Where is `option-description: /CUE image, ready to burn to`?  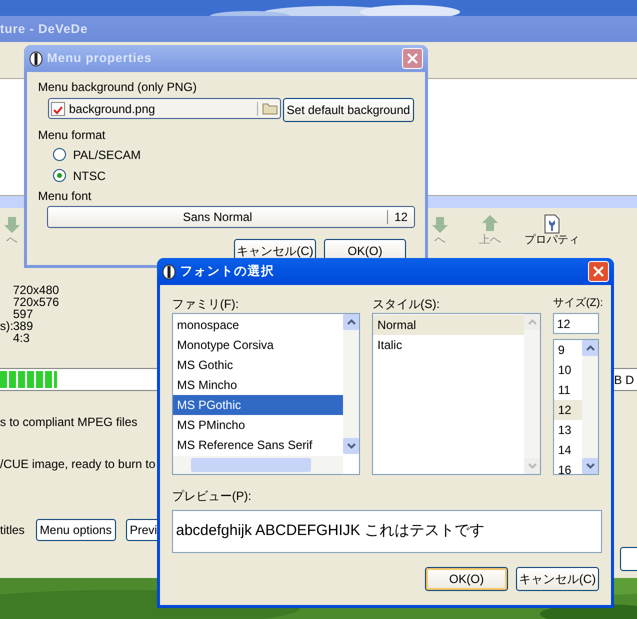 option-description: /CUE image, ready to burn to is located at coordinates (78, 464).